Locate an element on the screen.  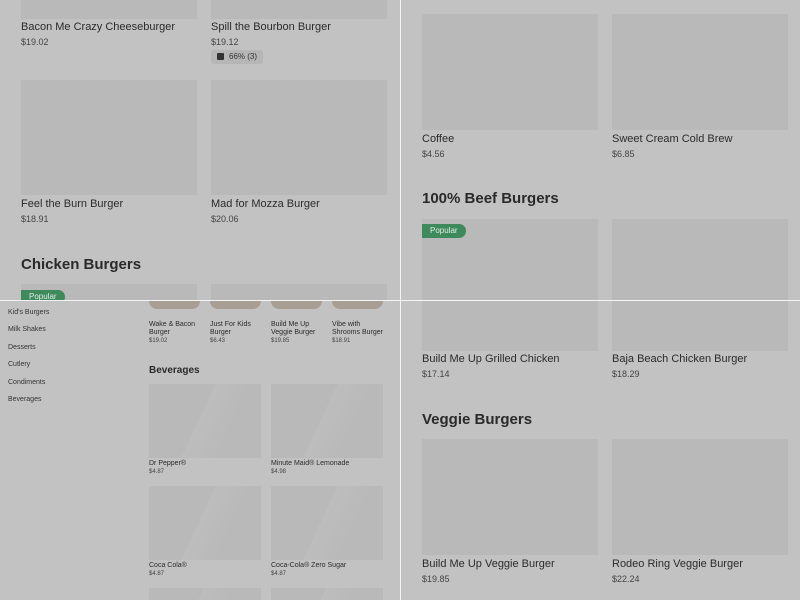
section-title: Veggie Burgers is located at coordinates (477, 419).